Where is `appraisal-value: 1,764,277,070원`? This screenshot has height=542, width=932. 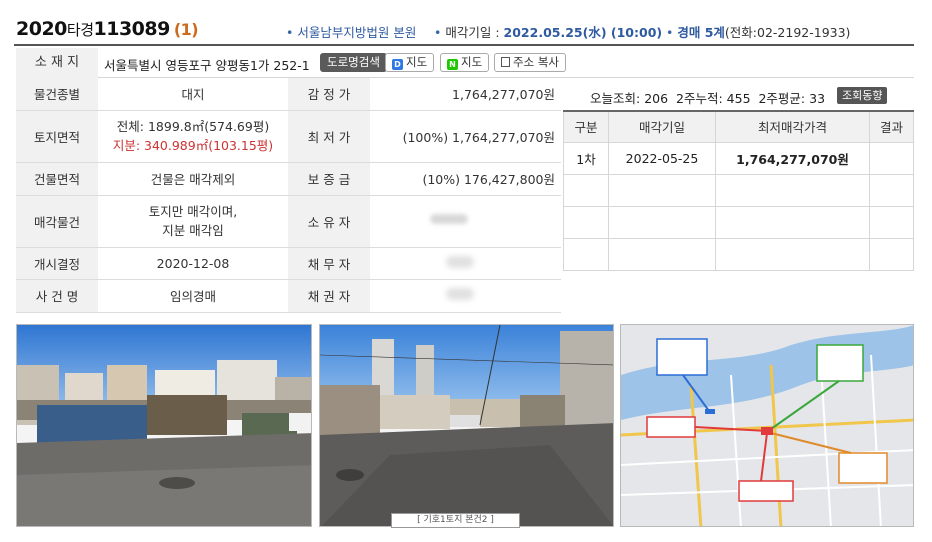 appraisal-value: 1,764,277,070원 is located at coordinates (465, 94).